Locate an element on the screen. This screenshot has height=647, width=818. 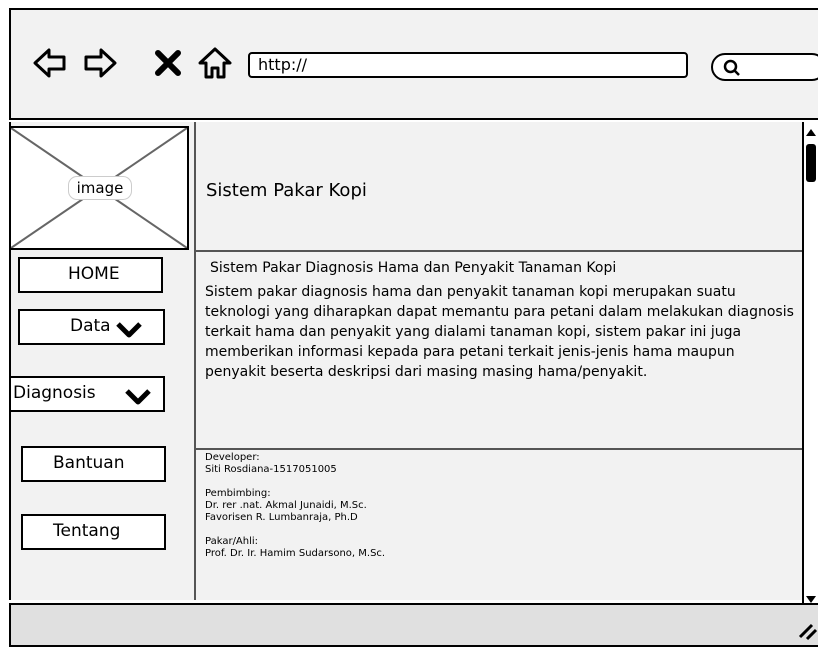
scroll-thumb is located at coordinates (811, 163).